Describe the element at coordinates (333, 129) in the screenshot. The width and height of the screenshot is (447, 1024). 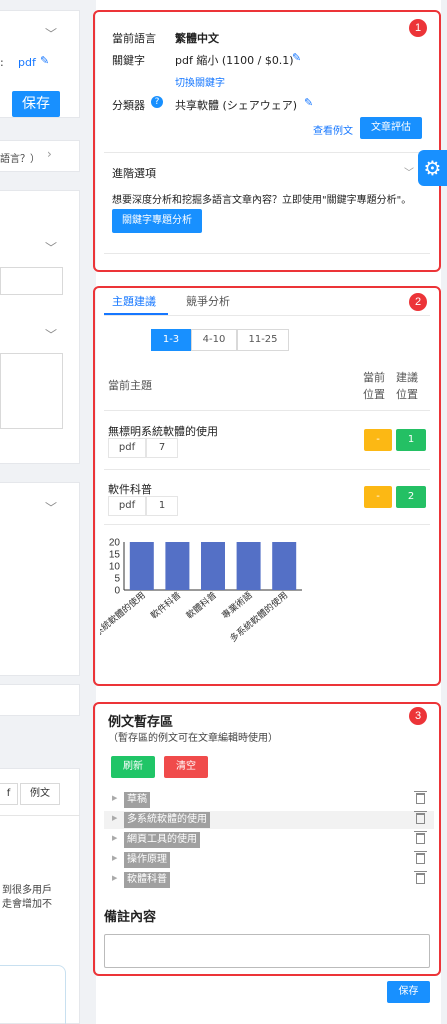
I see `view-example-link: 查看例文` at that location.